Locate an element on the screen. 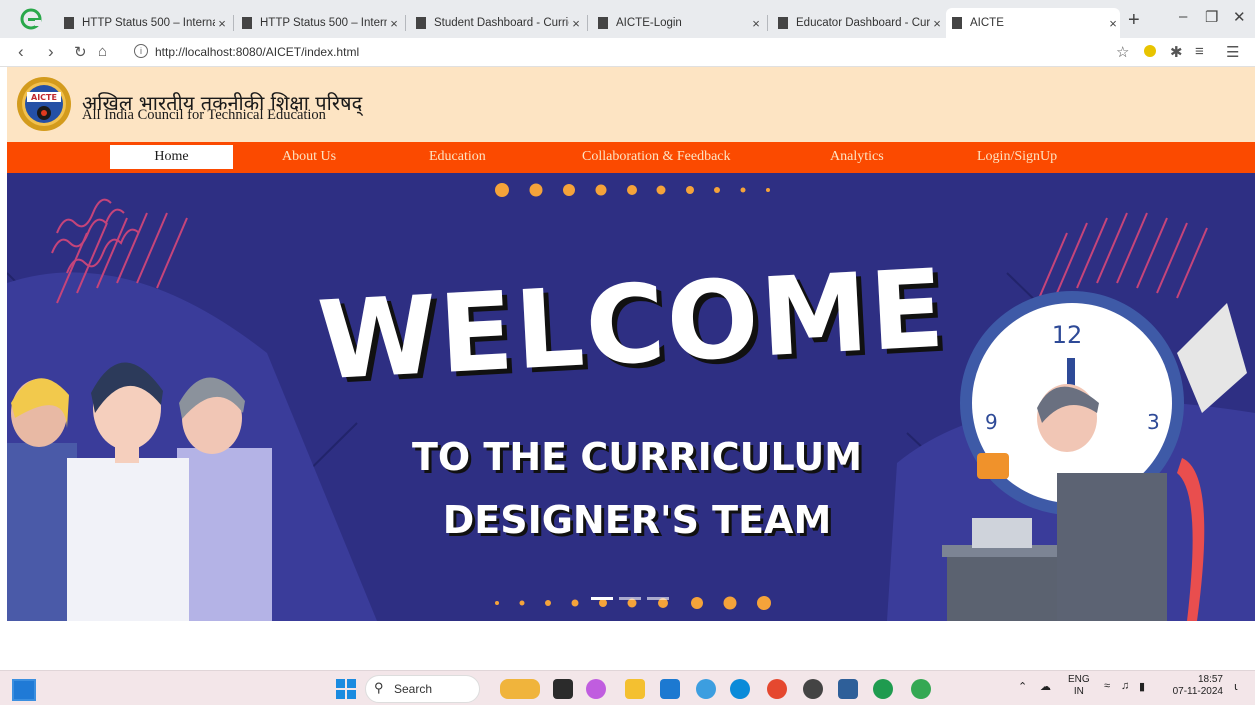 The image size is (1255, 705). taskbar-app-weather is located at coordinates (520, 689).